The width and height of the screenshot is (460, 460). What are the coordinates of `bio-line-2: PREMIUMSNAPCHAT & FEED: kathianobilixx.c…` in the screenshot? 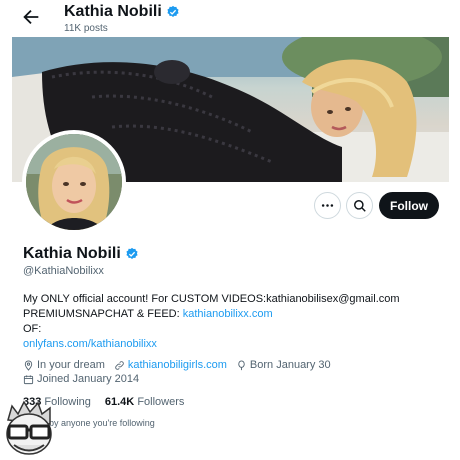 It's located at (233, 314).